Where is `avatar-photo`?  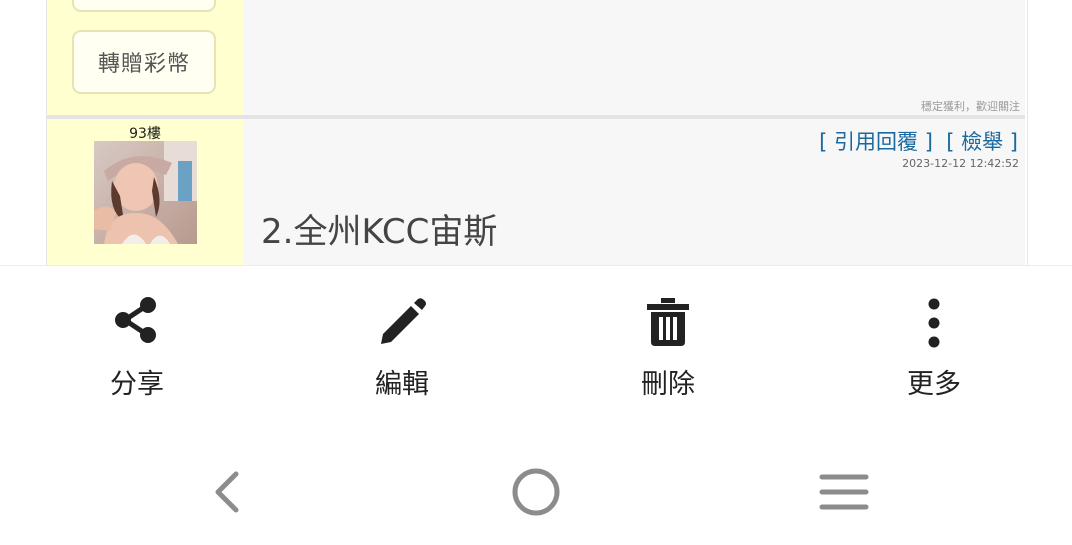
avatar-photo is located at coordinates (145, 192).